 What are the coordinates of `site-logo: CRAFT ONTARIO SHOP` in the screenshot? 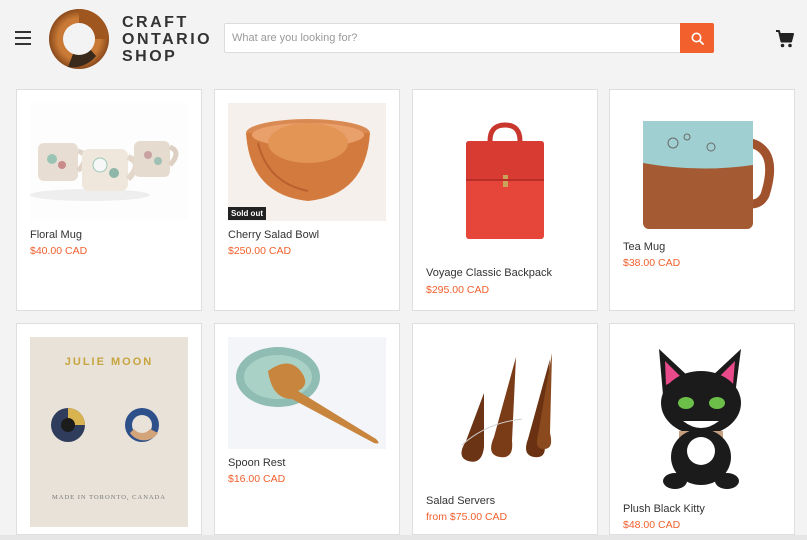 It's located at (130, 39).